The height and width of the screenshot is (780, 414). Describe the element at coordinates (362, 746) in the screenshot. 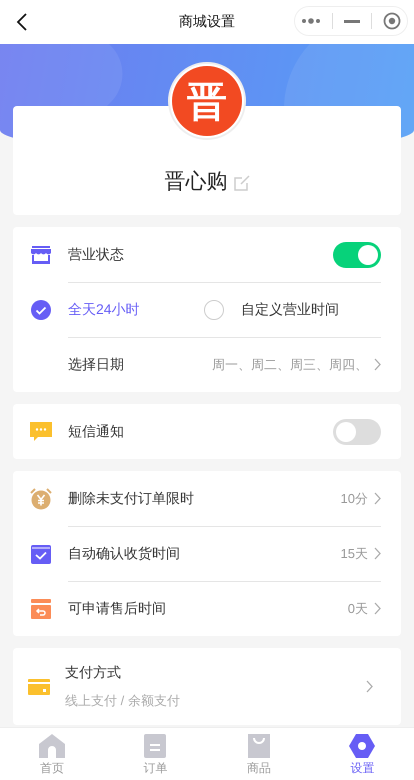

I see `settings-icon` at that location.